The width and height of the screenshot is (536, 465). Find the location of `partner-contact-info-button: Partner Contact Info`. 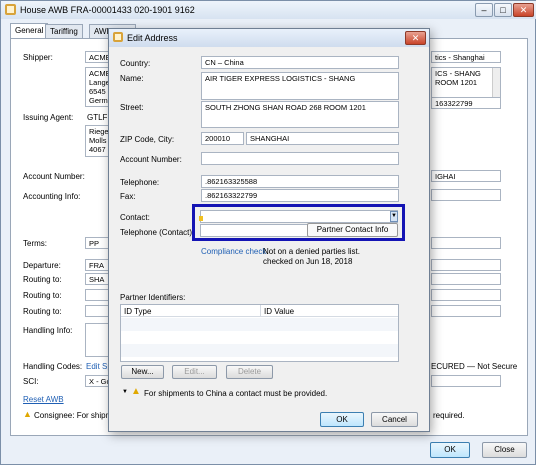

partner-contact-info-button: Partner Contact Info is located at coordinates (352, 230).